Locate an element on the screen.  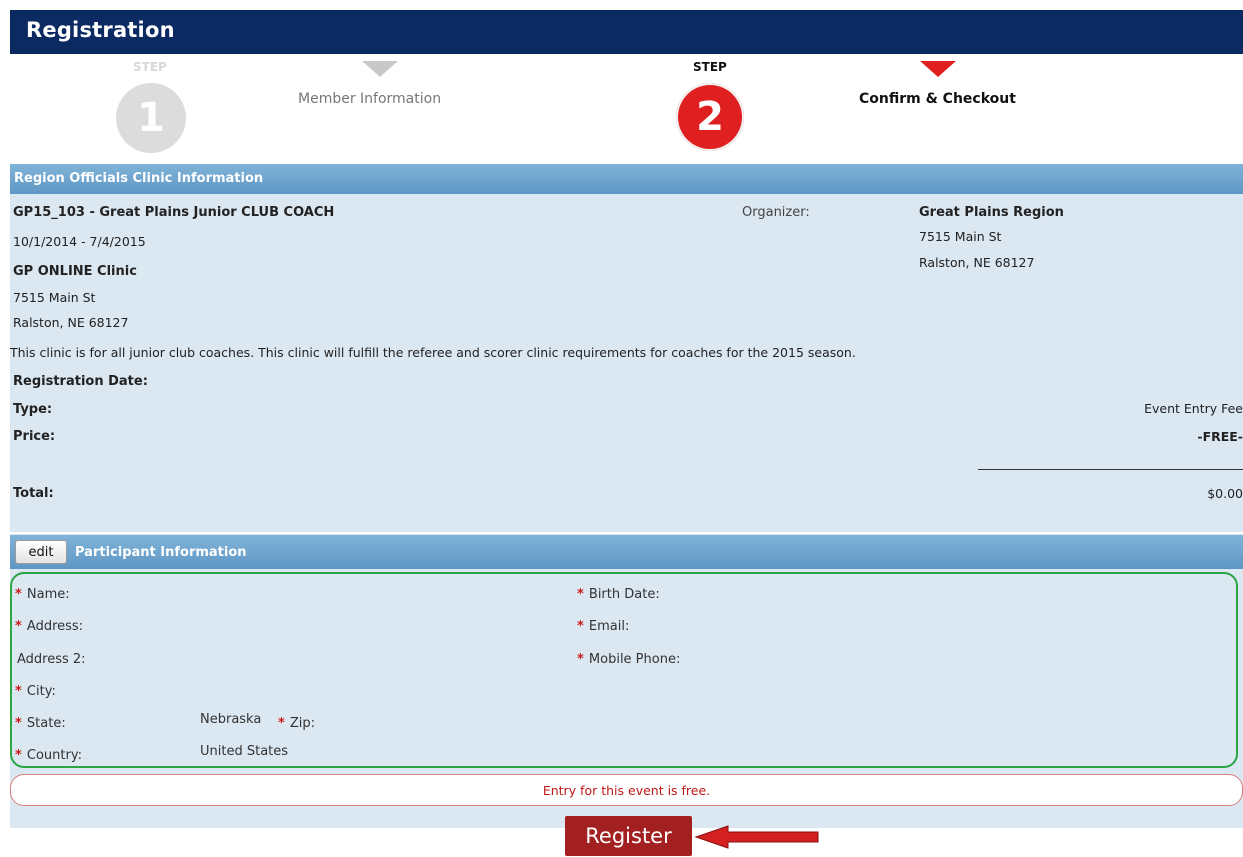
venue-name: GP ONLINE Clinic is located at coordinates (75, 271).